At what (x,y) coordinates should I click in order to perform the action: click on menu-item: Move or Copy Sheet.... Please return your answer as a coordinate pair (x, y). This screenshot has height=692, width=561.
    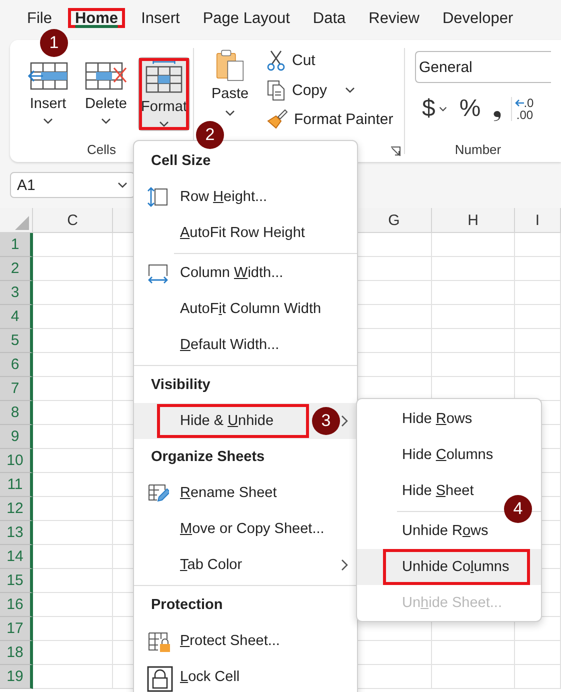
    Looking at the image, I should click on (245, 529).